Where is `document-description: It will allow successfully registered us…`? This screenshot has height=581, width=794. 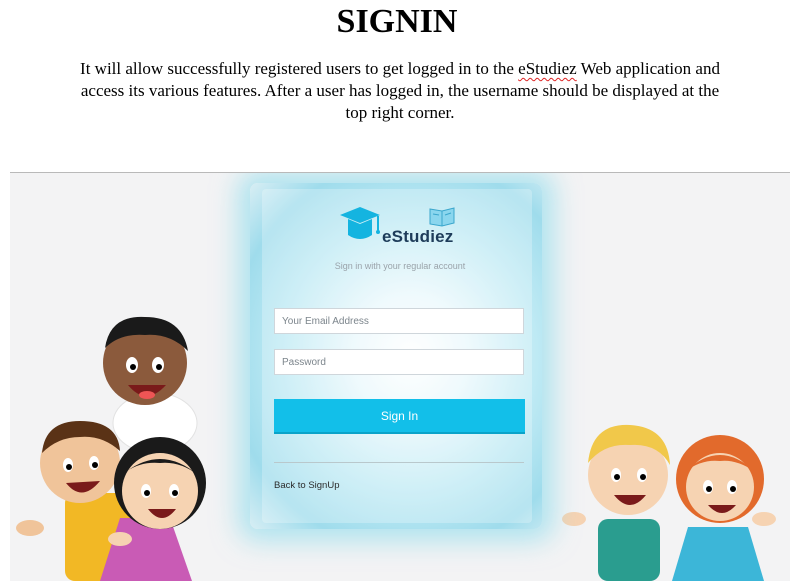 document-description: It will allow successfully registered us… is located at coordinates (400, 91).